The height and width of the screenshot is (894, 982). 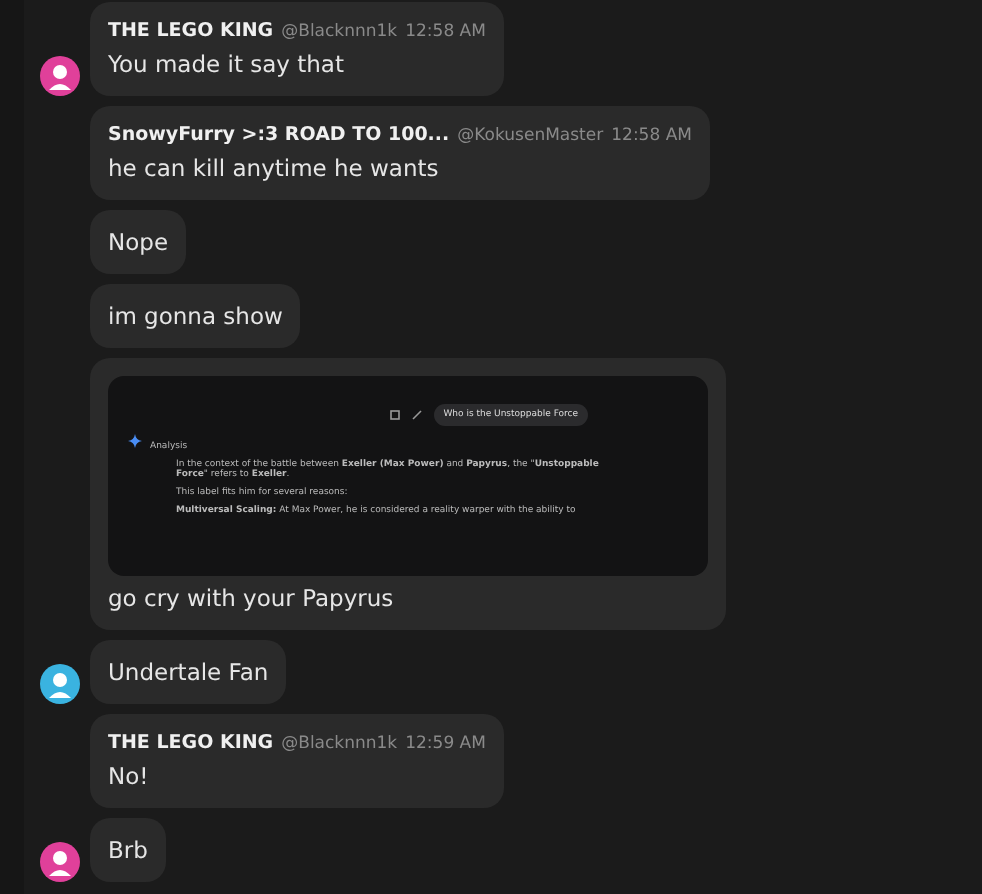 What do you see at coordinates (188, 672) in the screenshot?
I see `message-text: Undertale Fan` at bounding box center [188, 672].